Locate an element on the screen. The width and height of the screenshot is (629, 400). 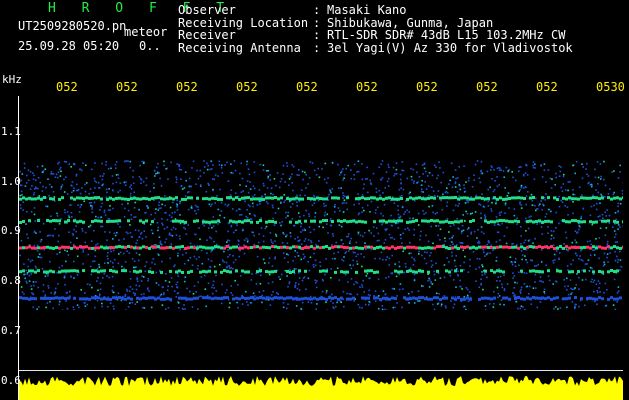
power-trace-fill is located at coordinates (321, 388).